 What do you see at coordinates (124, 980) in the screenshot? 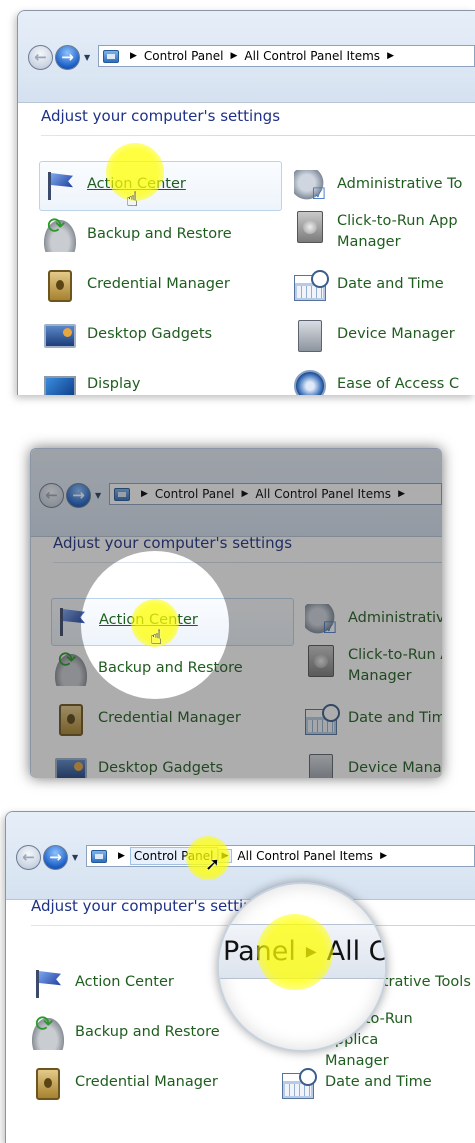
I see `item-label: Action Center` at bounding box center [124, 980].